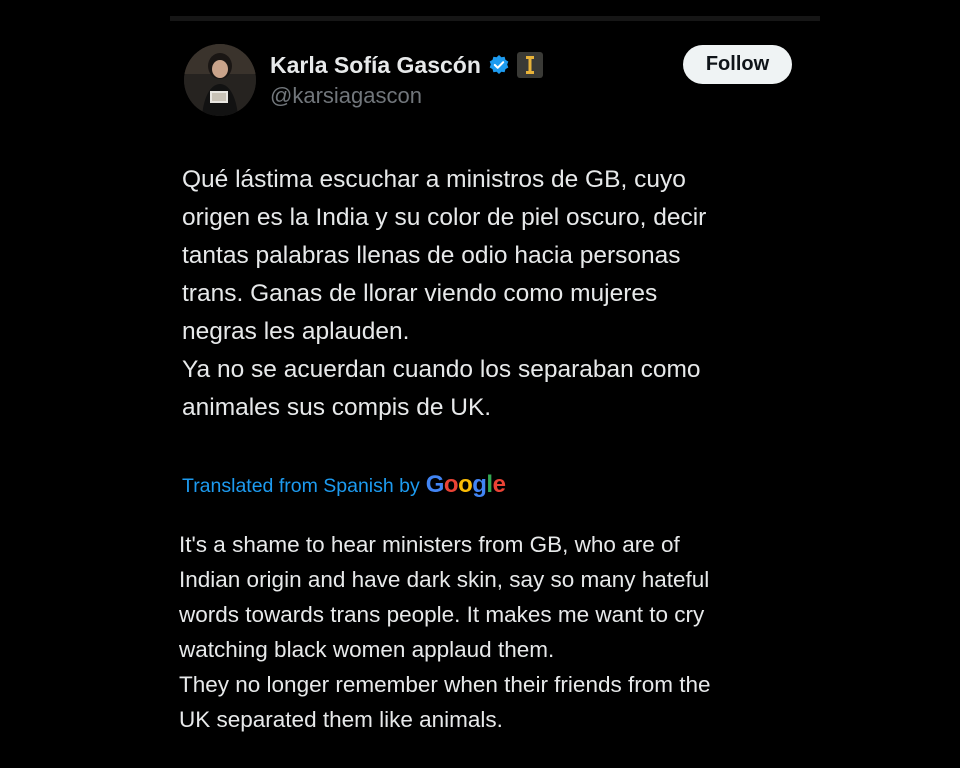 The image size is (960, 768). What do you see at coordinates (499, 484) in the screenshot?
I see `google-logo-letter: e` at bounding box center [499, 484].